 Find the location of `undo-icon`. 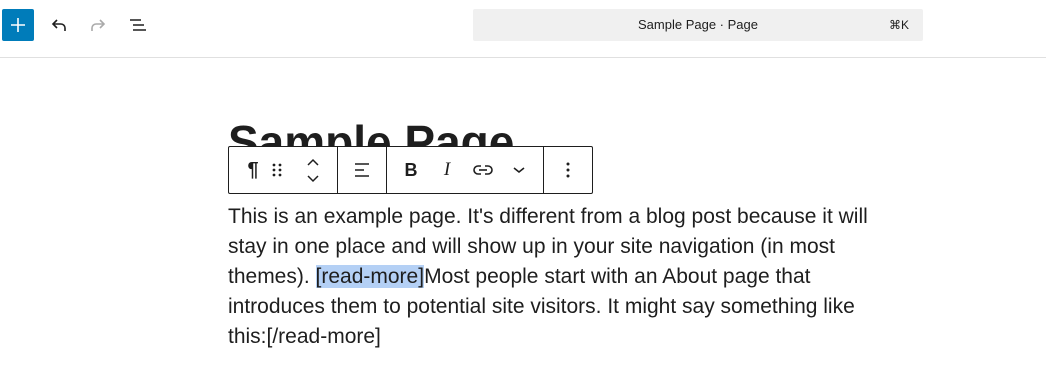

undo-icon is located at coordinates (58, 25).